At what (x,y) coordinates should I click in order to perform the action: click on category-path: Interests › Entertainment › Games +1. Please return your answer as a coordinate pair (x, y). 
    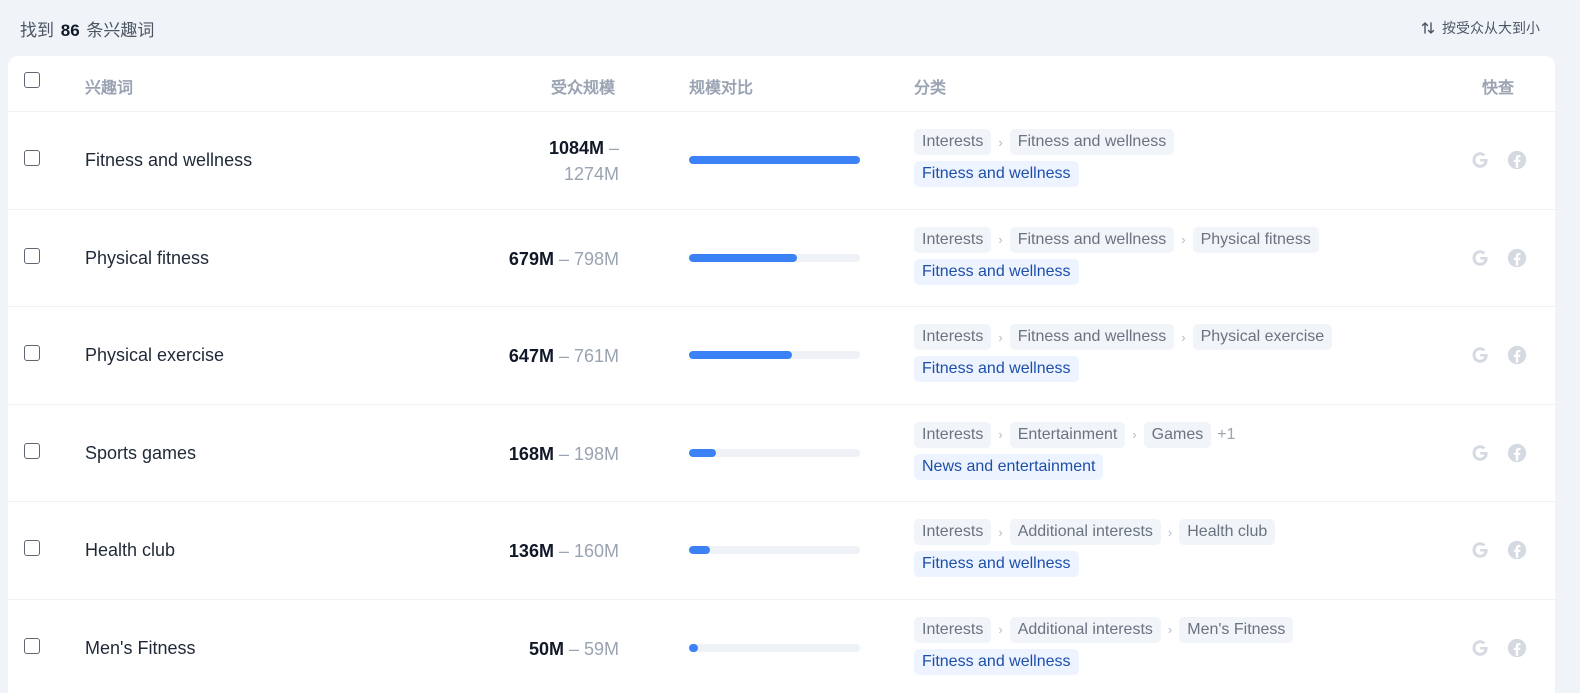
    Looking at the image, I should click on (1074, 434).